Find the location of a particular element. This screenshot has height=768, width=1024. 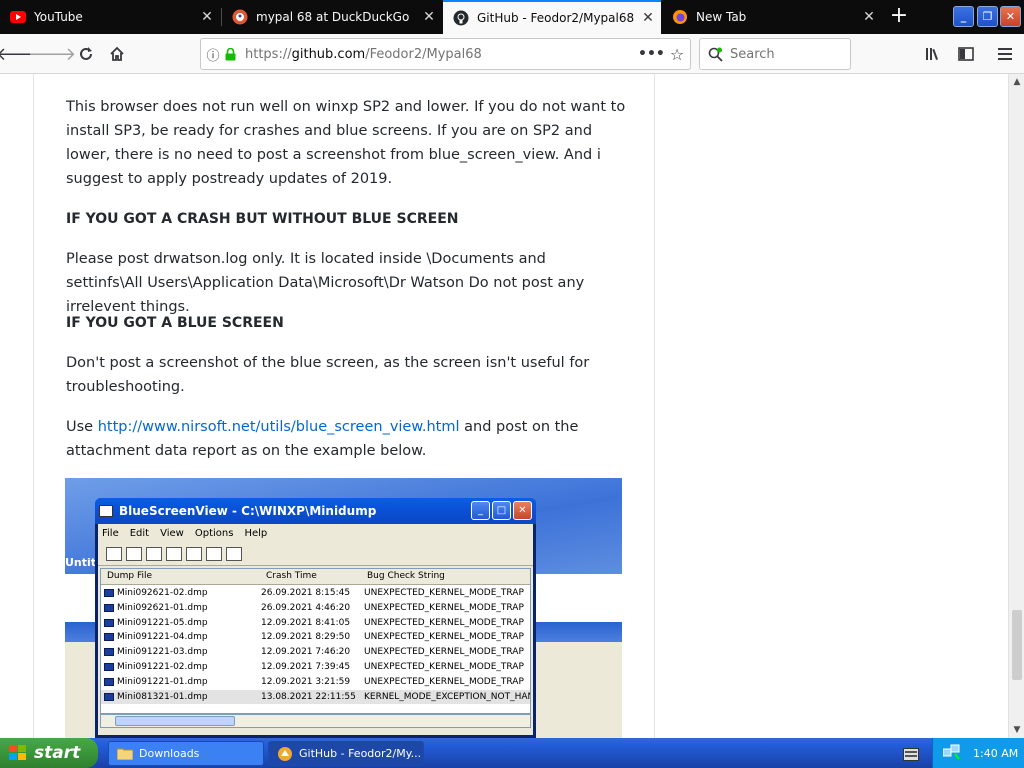

scroll-down-arrow-icon: ▼ is located at coordinates (1016, 730).